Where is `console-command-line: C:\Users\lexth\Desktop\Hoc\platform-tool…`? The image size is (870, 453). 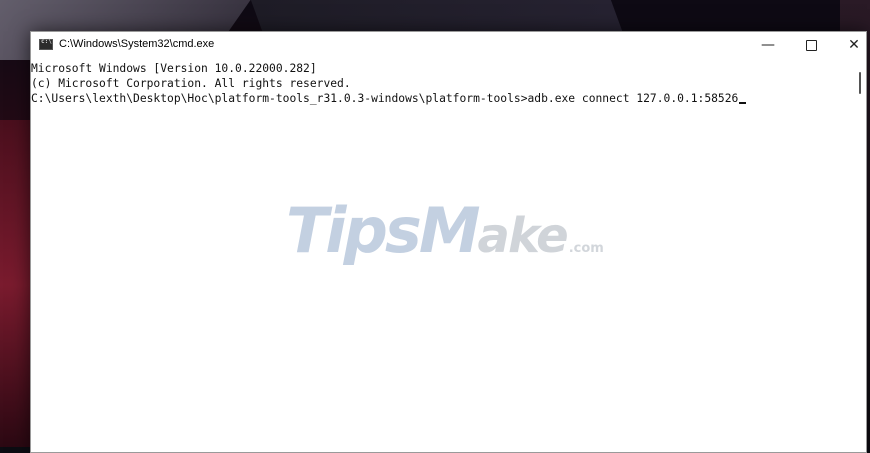 console-command-line: C:\Users\lexth\Desktop\Hoc\platform-tool… is located at coordinates (441, 98).